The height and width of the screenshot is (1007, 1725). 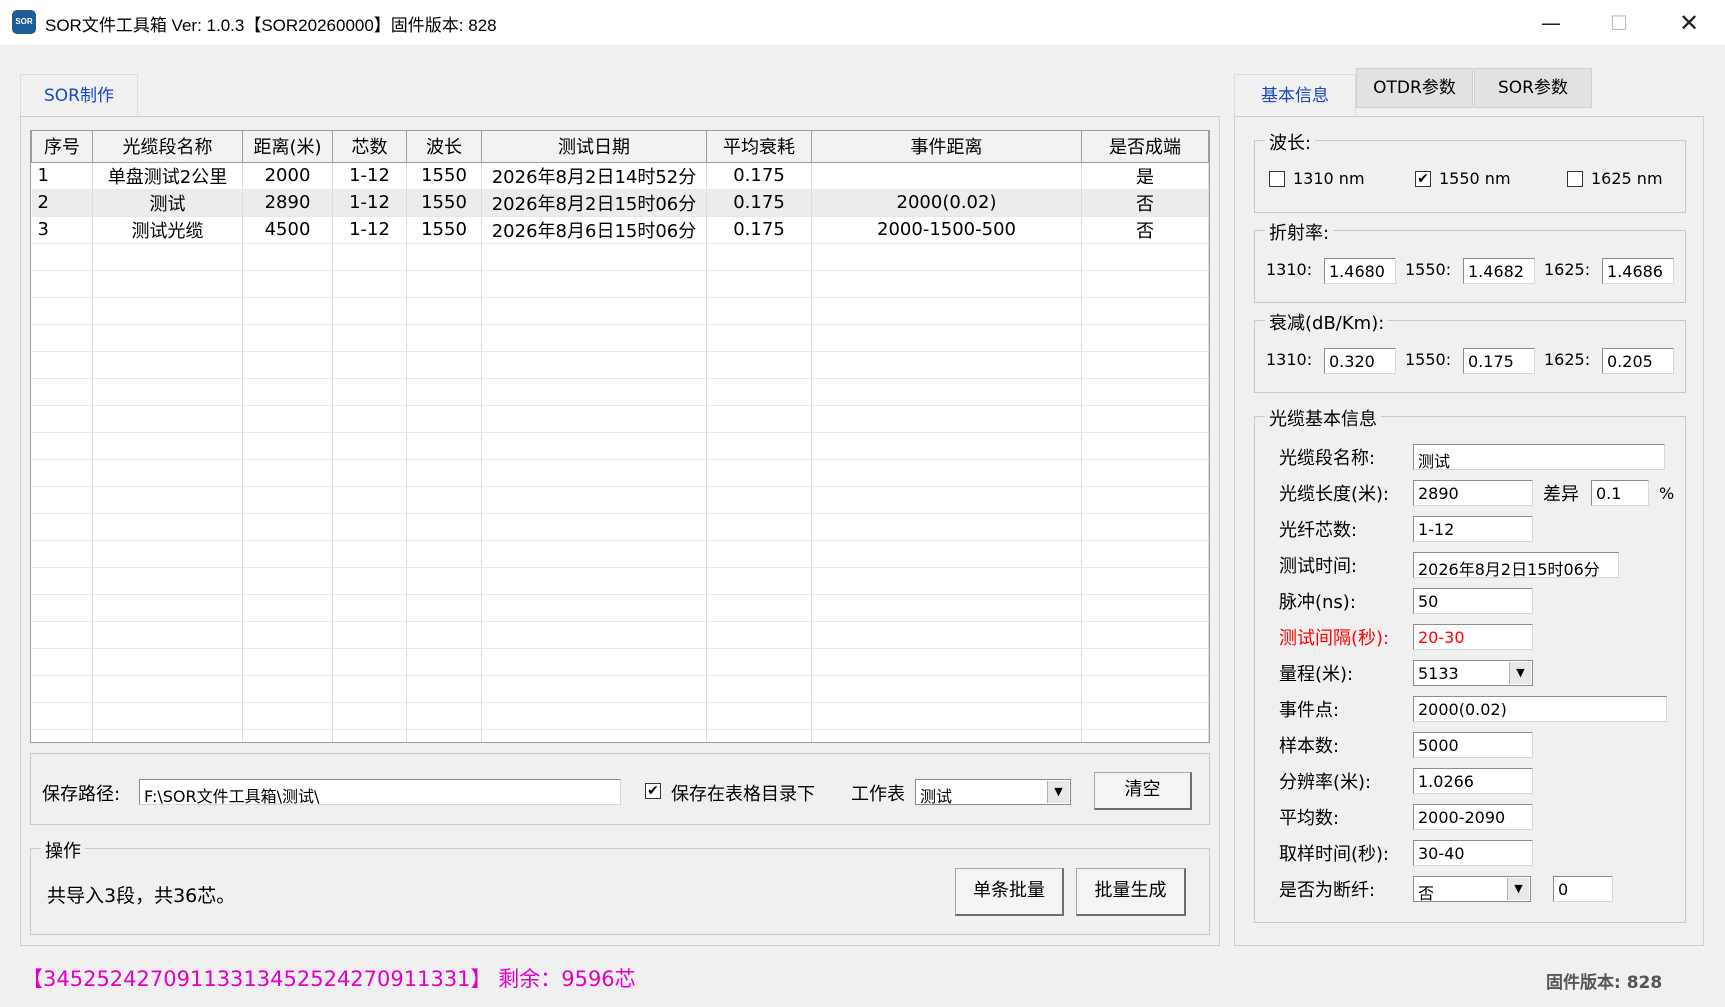 I want to click on column-header: 光缆段名称, so click(x=167, y=147).